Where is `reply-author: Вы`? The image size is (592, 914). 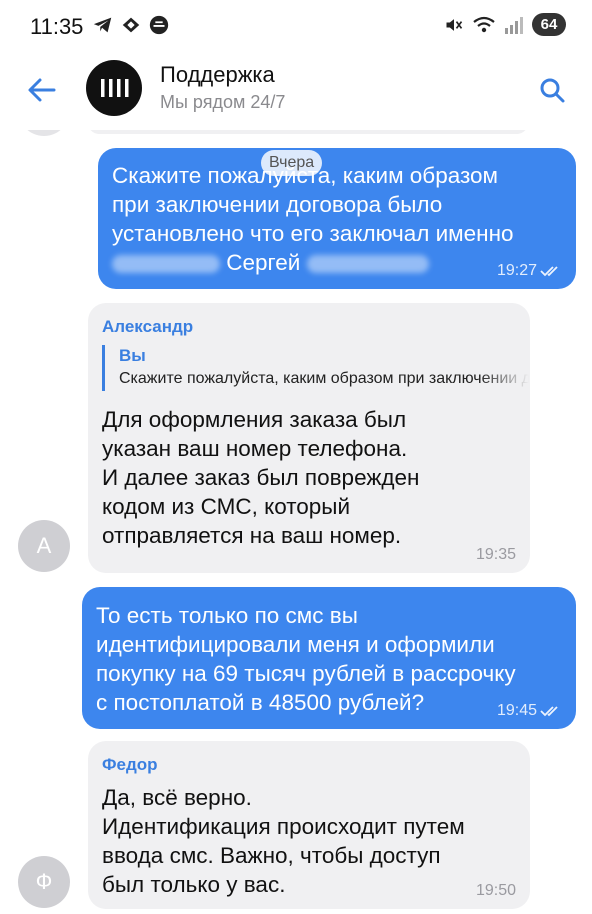 reply-author: Вы is located at coordinates (132, 355).